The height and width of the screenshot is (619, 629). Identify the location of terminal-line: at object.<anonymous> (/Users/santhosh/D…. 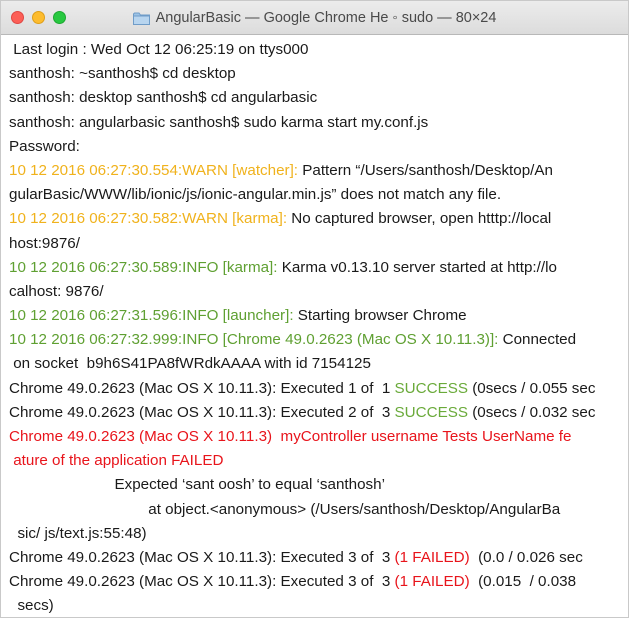
(318, 510).